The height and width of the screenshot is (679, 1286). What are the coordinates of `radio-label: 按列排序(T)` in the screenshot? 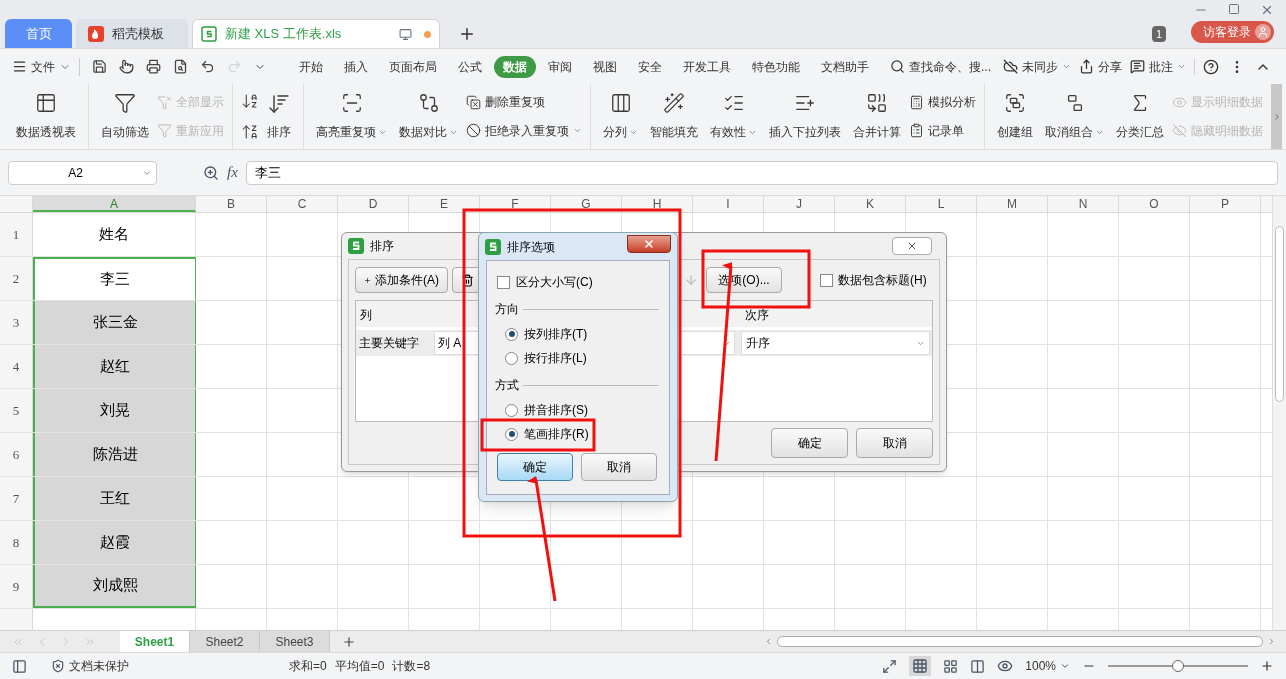 It's located at (556, 334).